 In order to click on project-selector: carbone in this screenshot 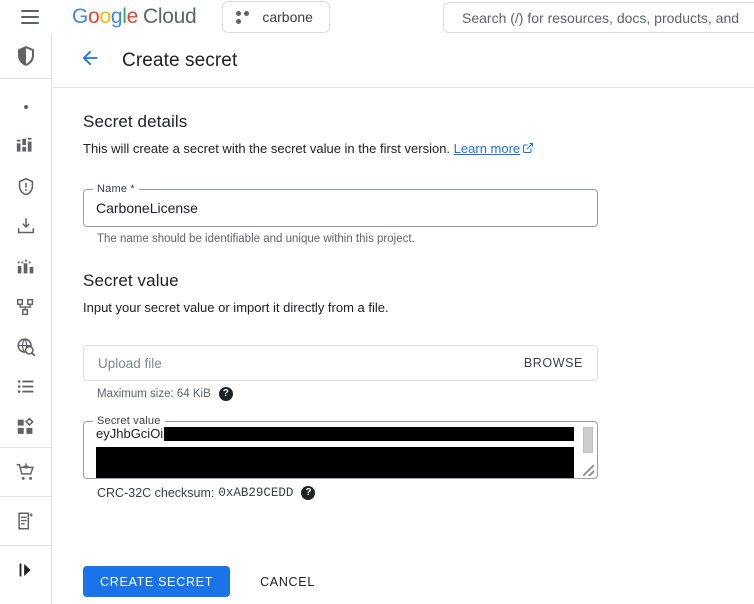, I will do `click(276, 17)`.